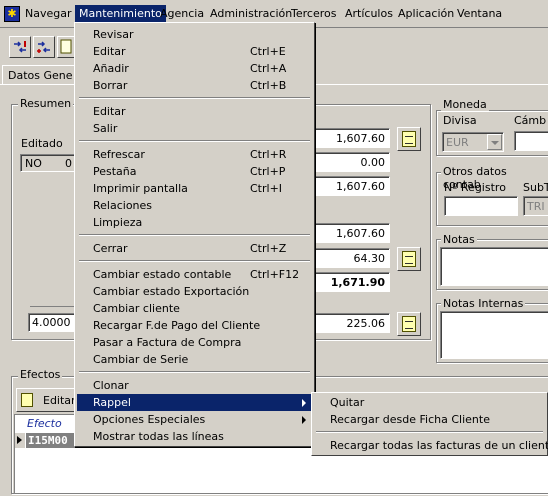 The image size is (548, 496). I want to click on toolbar-doc-button, so click(66, 47).